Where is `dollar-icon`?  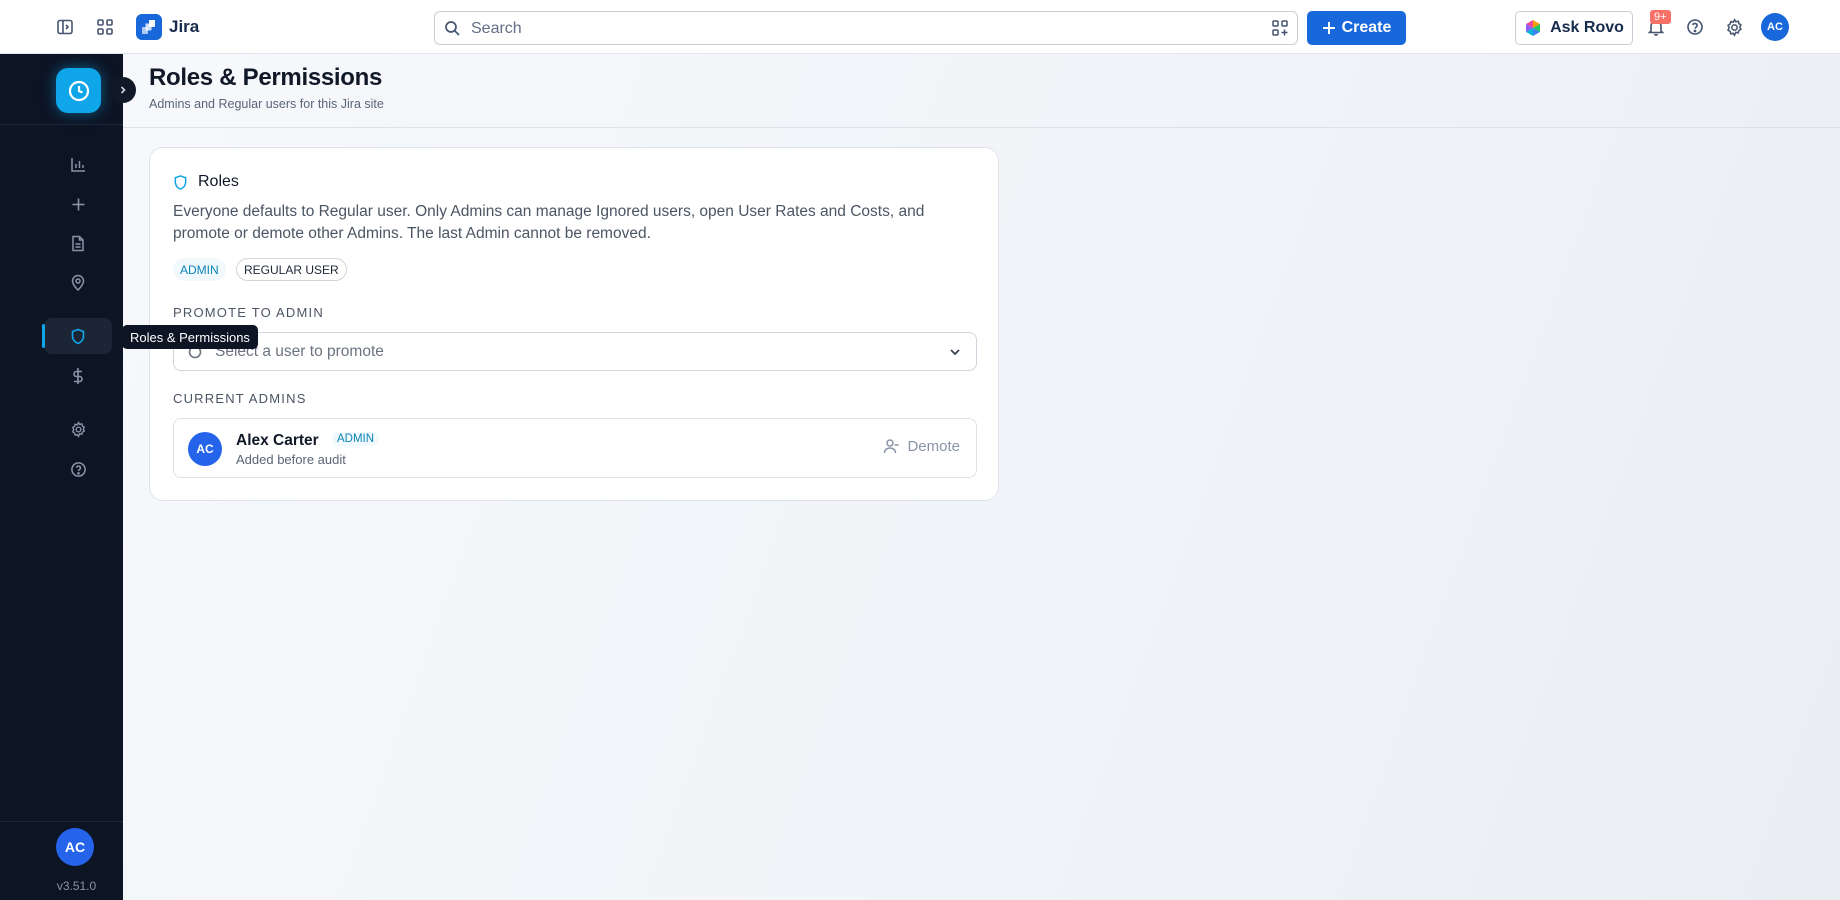 dollar-icon is located at coordinates (78, 376).